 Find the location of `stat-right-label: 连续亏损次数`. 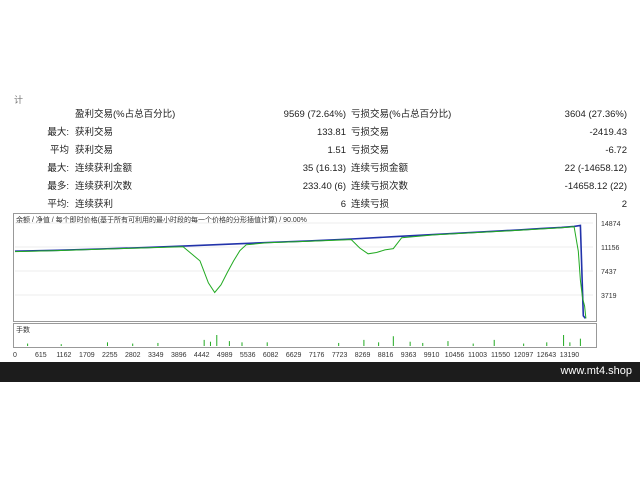

stat-right-label: 连续亏损次数 is located at coordinates (380, 186).